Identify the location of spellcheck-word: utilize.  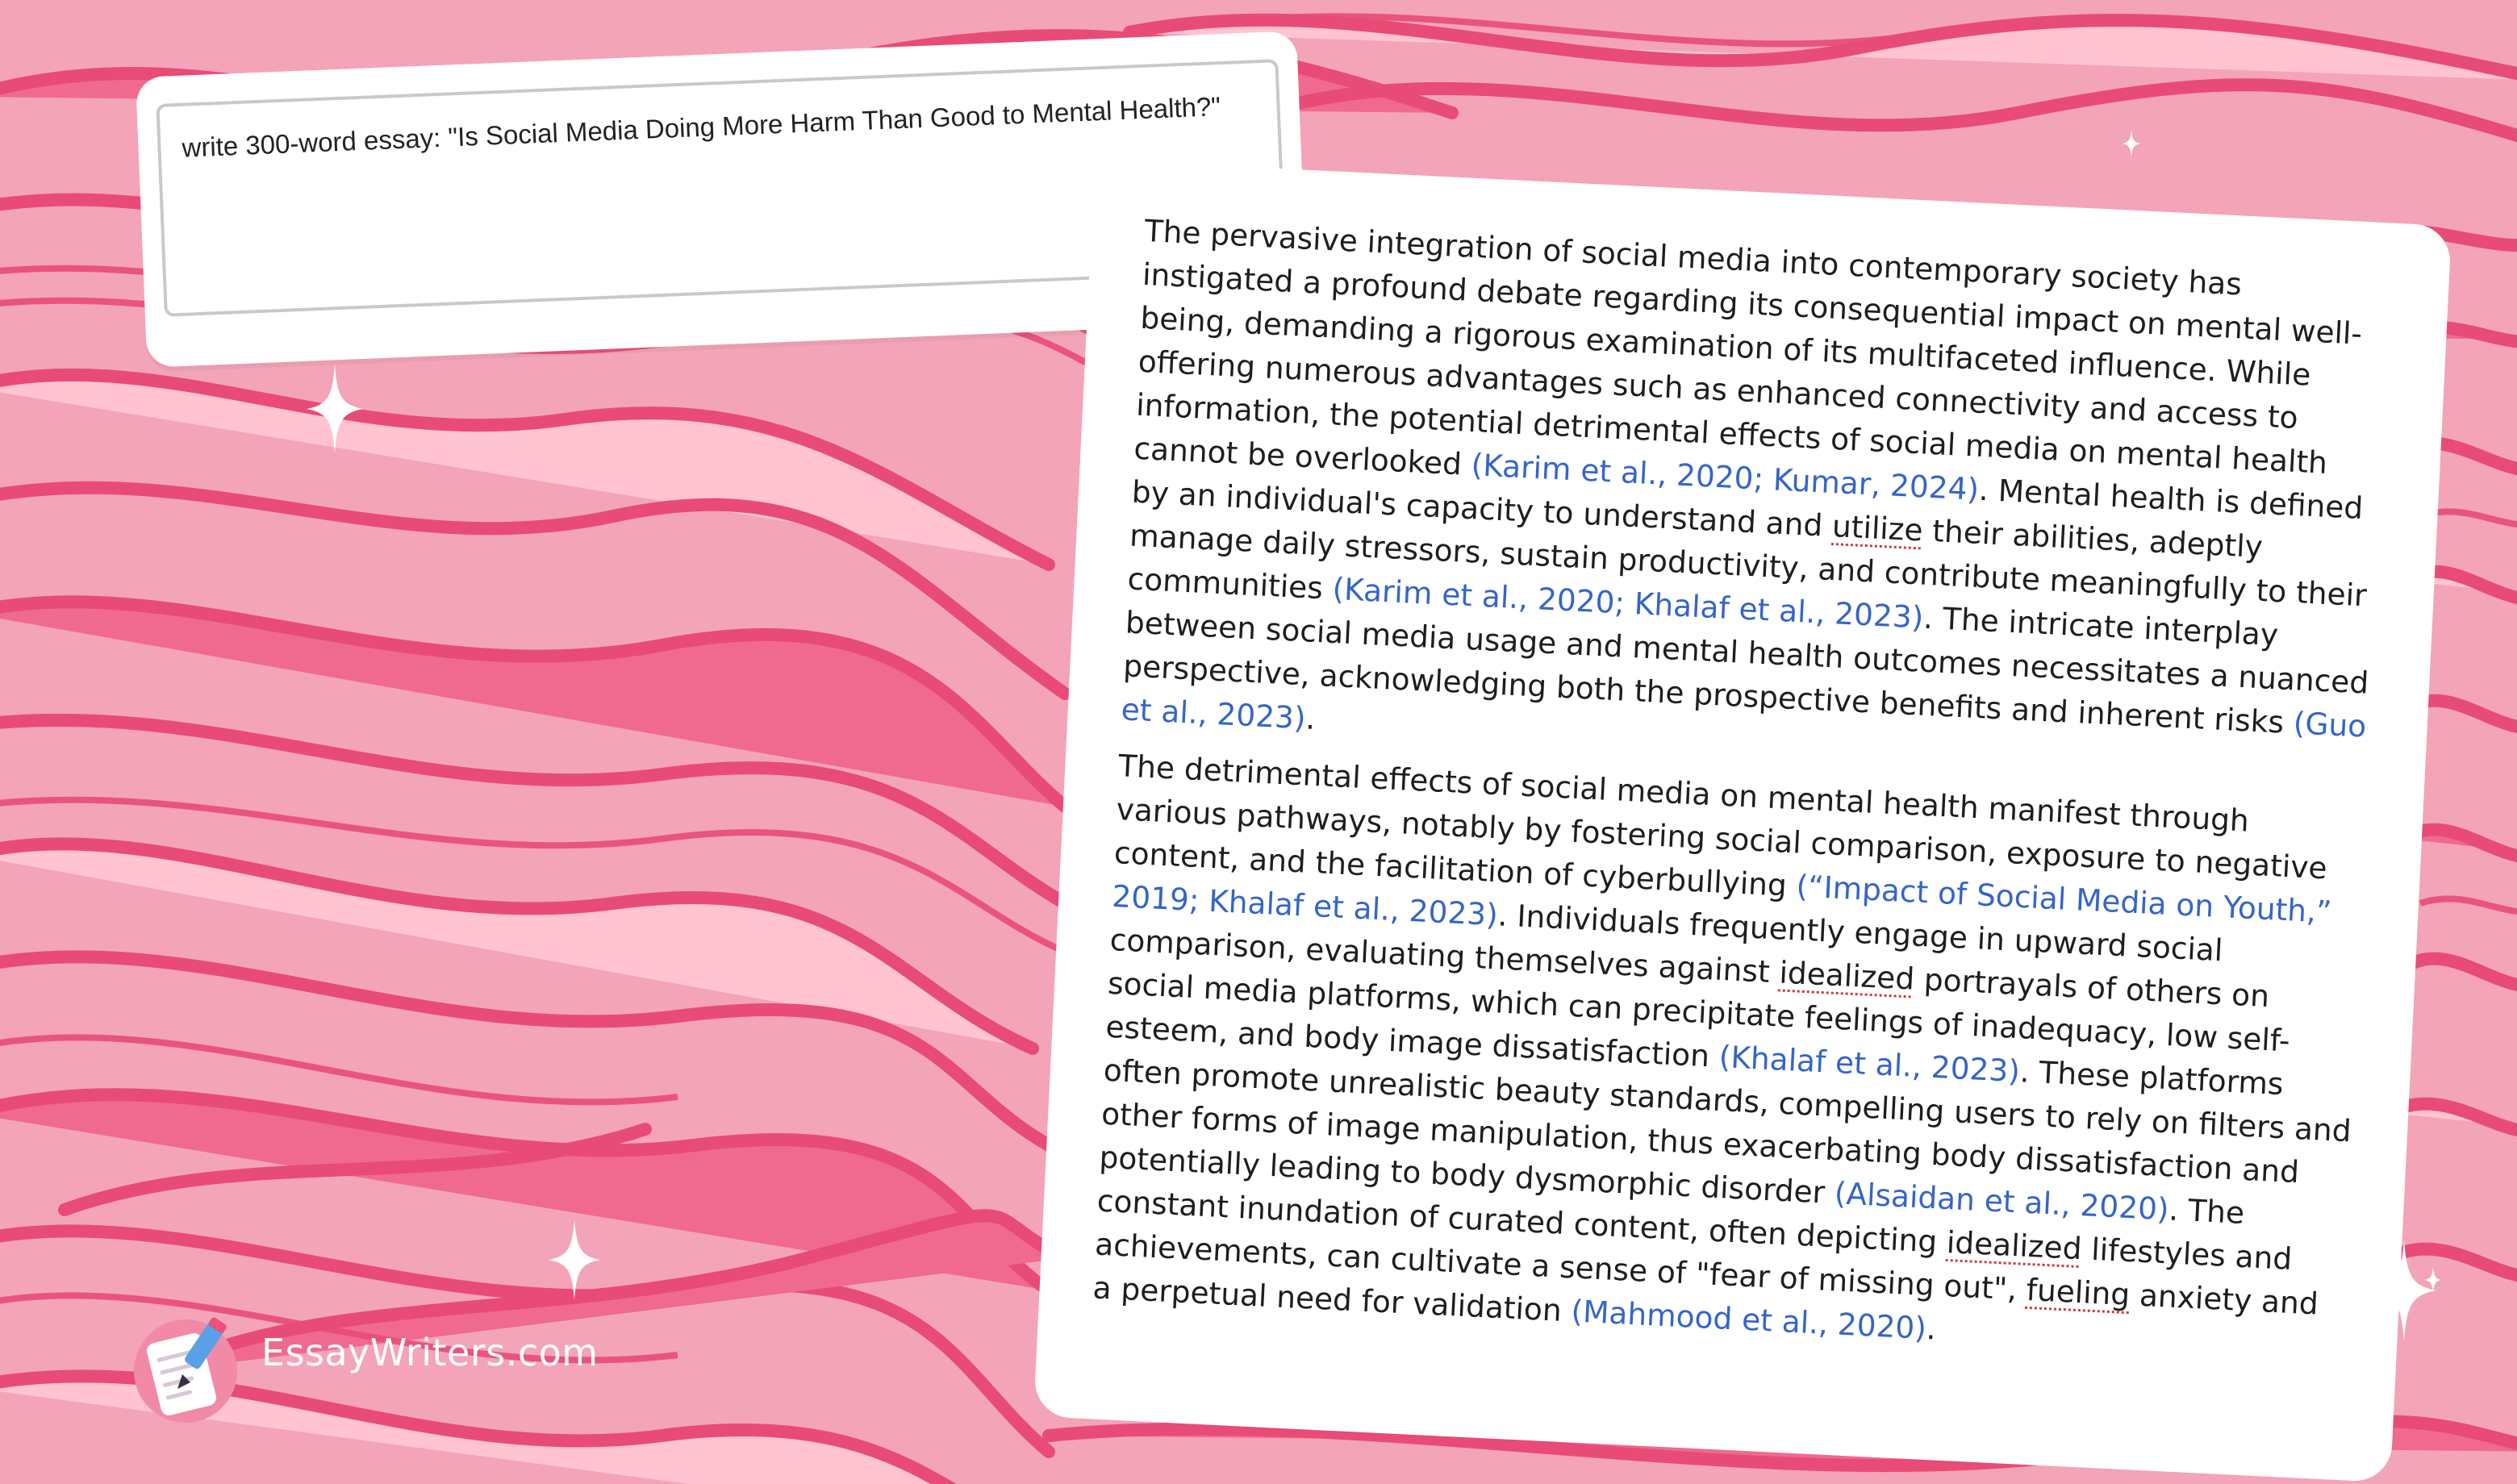
(1877, 528).